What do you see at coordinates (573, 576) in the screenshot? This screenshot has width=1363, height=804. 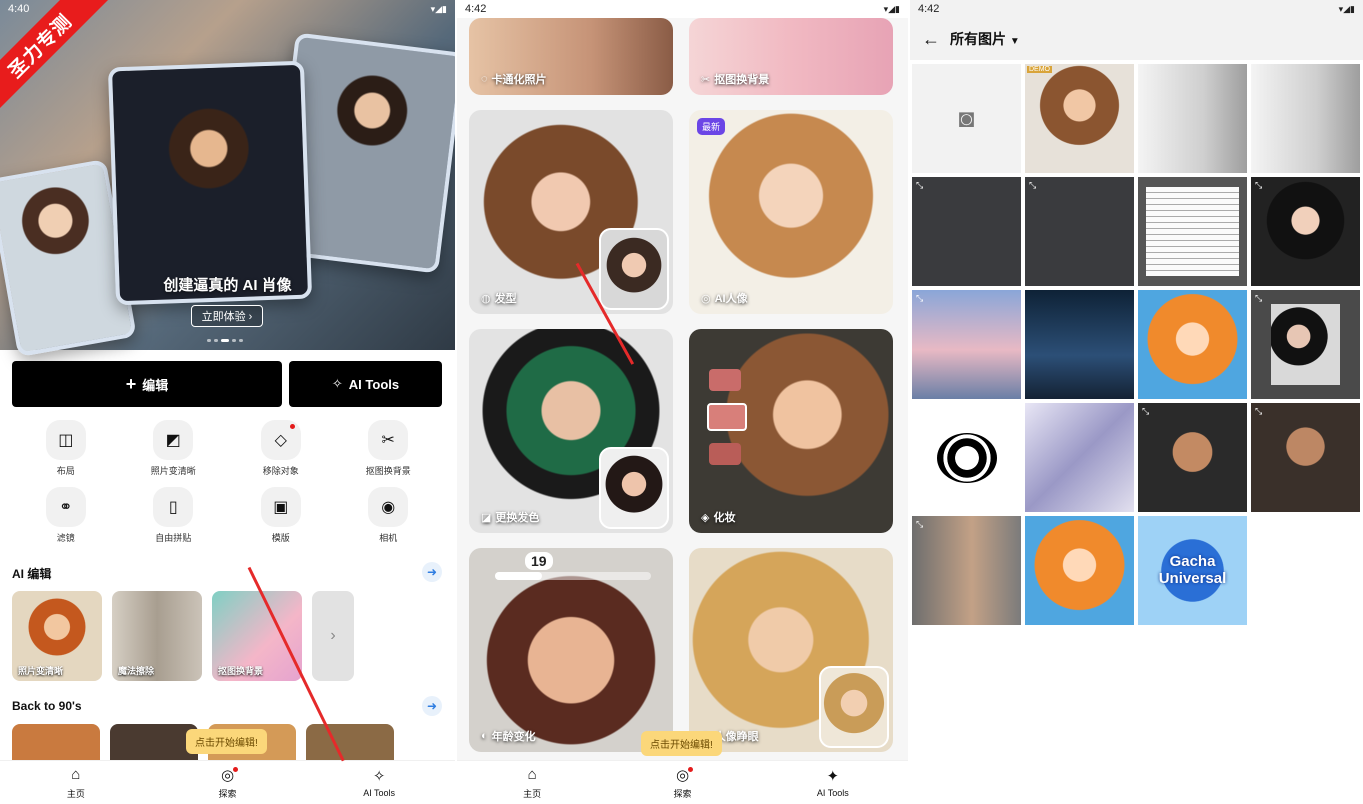 I see `age-slider` at bounding box center [573, 576].